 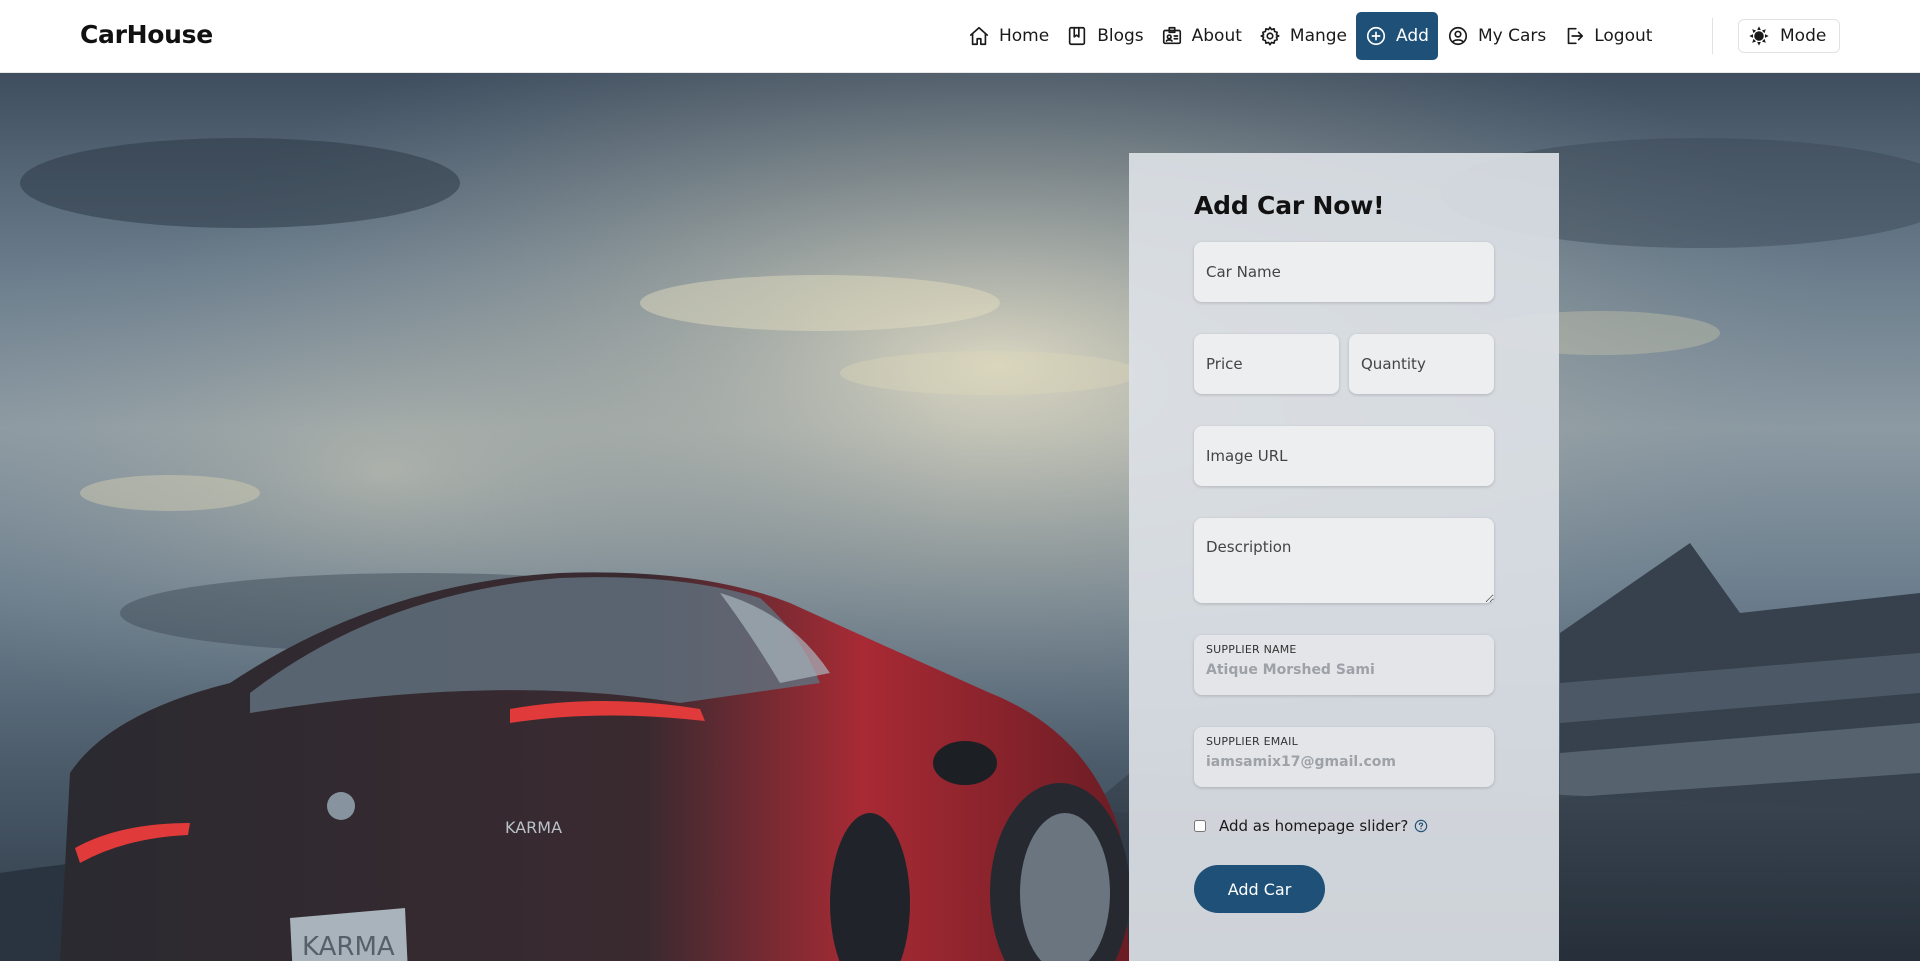 I want to click on add-car-button: Add Car, so click(x=1259, y=889).